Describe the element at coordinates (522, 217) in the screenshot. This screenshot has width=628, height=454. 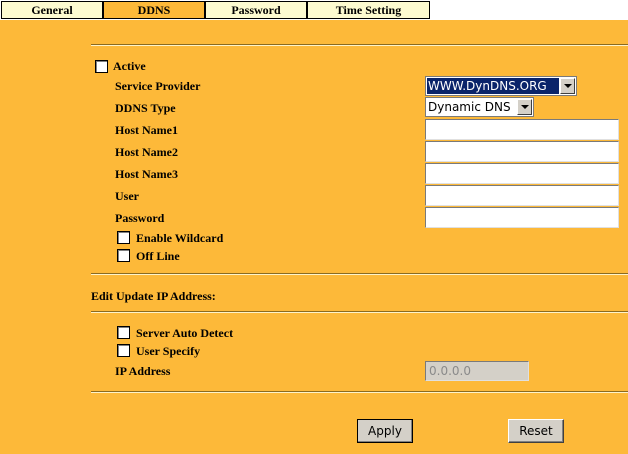
I see `password-input` at that location.